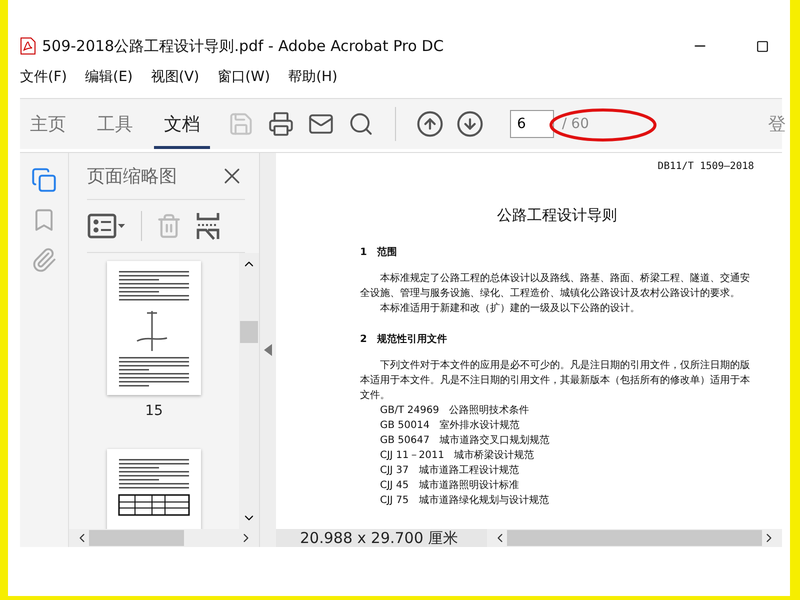 The height and width of the screenshot is (600, 800). I want to click on standard-number: DB11/T 1509—2018, so click(705, 166).